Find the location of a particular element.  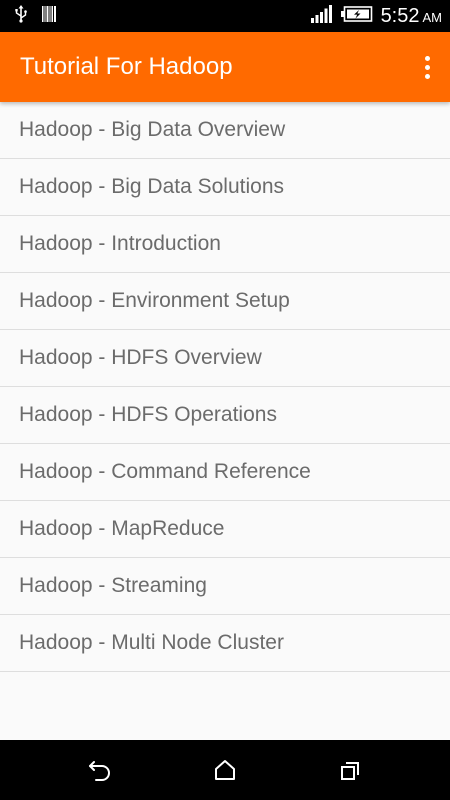

status-right: 5:52 AM is located at coordinates (376, 16).